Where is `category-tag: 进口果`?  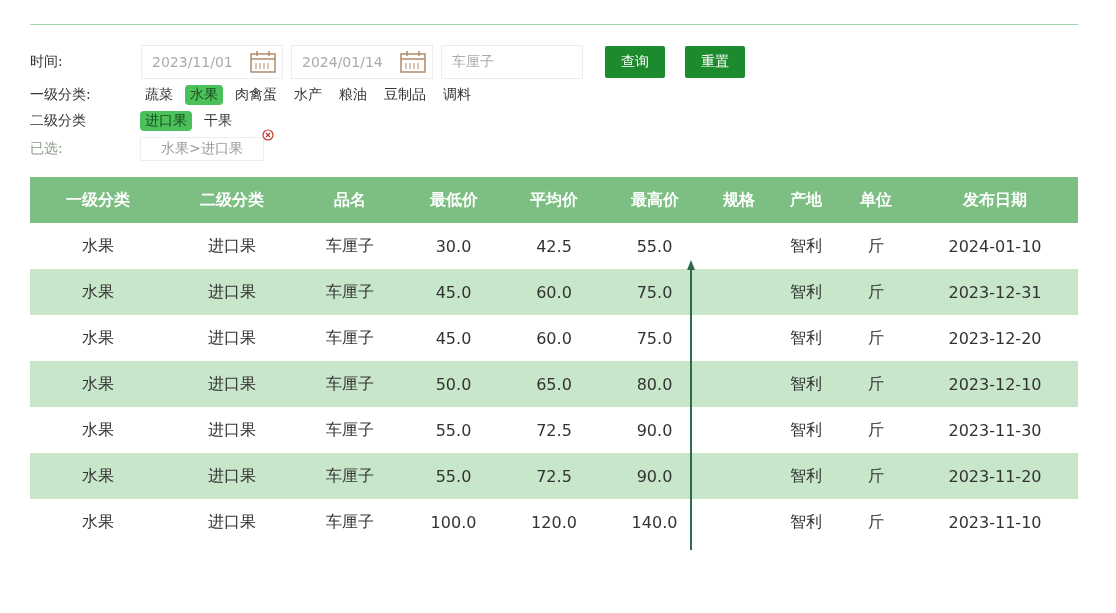 category-tag: 进口果 is located at coordinates (166, 121).